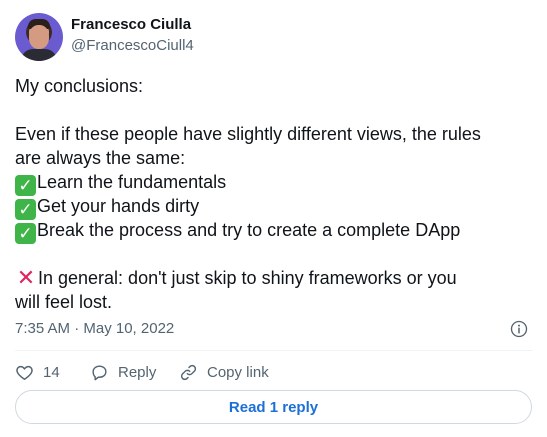 This screenshot has width=547, height=437. I want to click on copy-link-button: Copy link, so click(244, 372).